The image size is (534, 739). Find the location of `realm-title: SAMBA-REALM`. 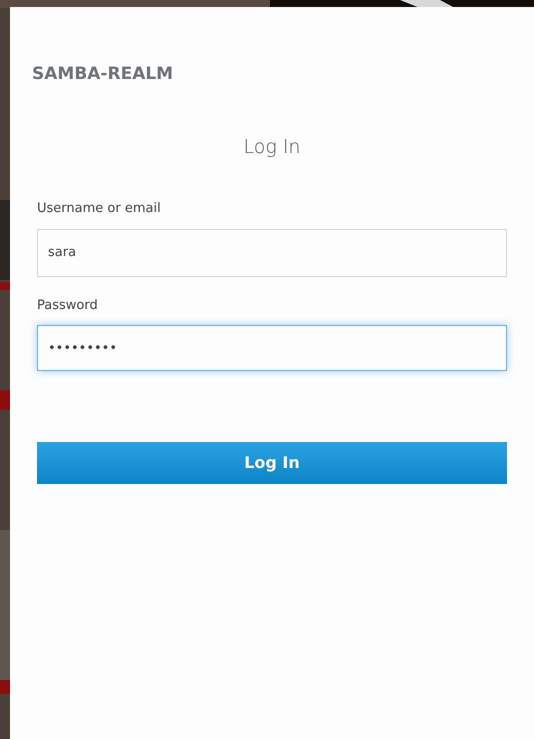

realm-title: SAMBA-REALM is located at coordinates (103, 74).